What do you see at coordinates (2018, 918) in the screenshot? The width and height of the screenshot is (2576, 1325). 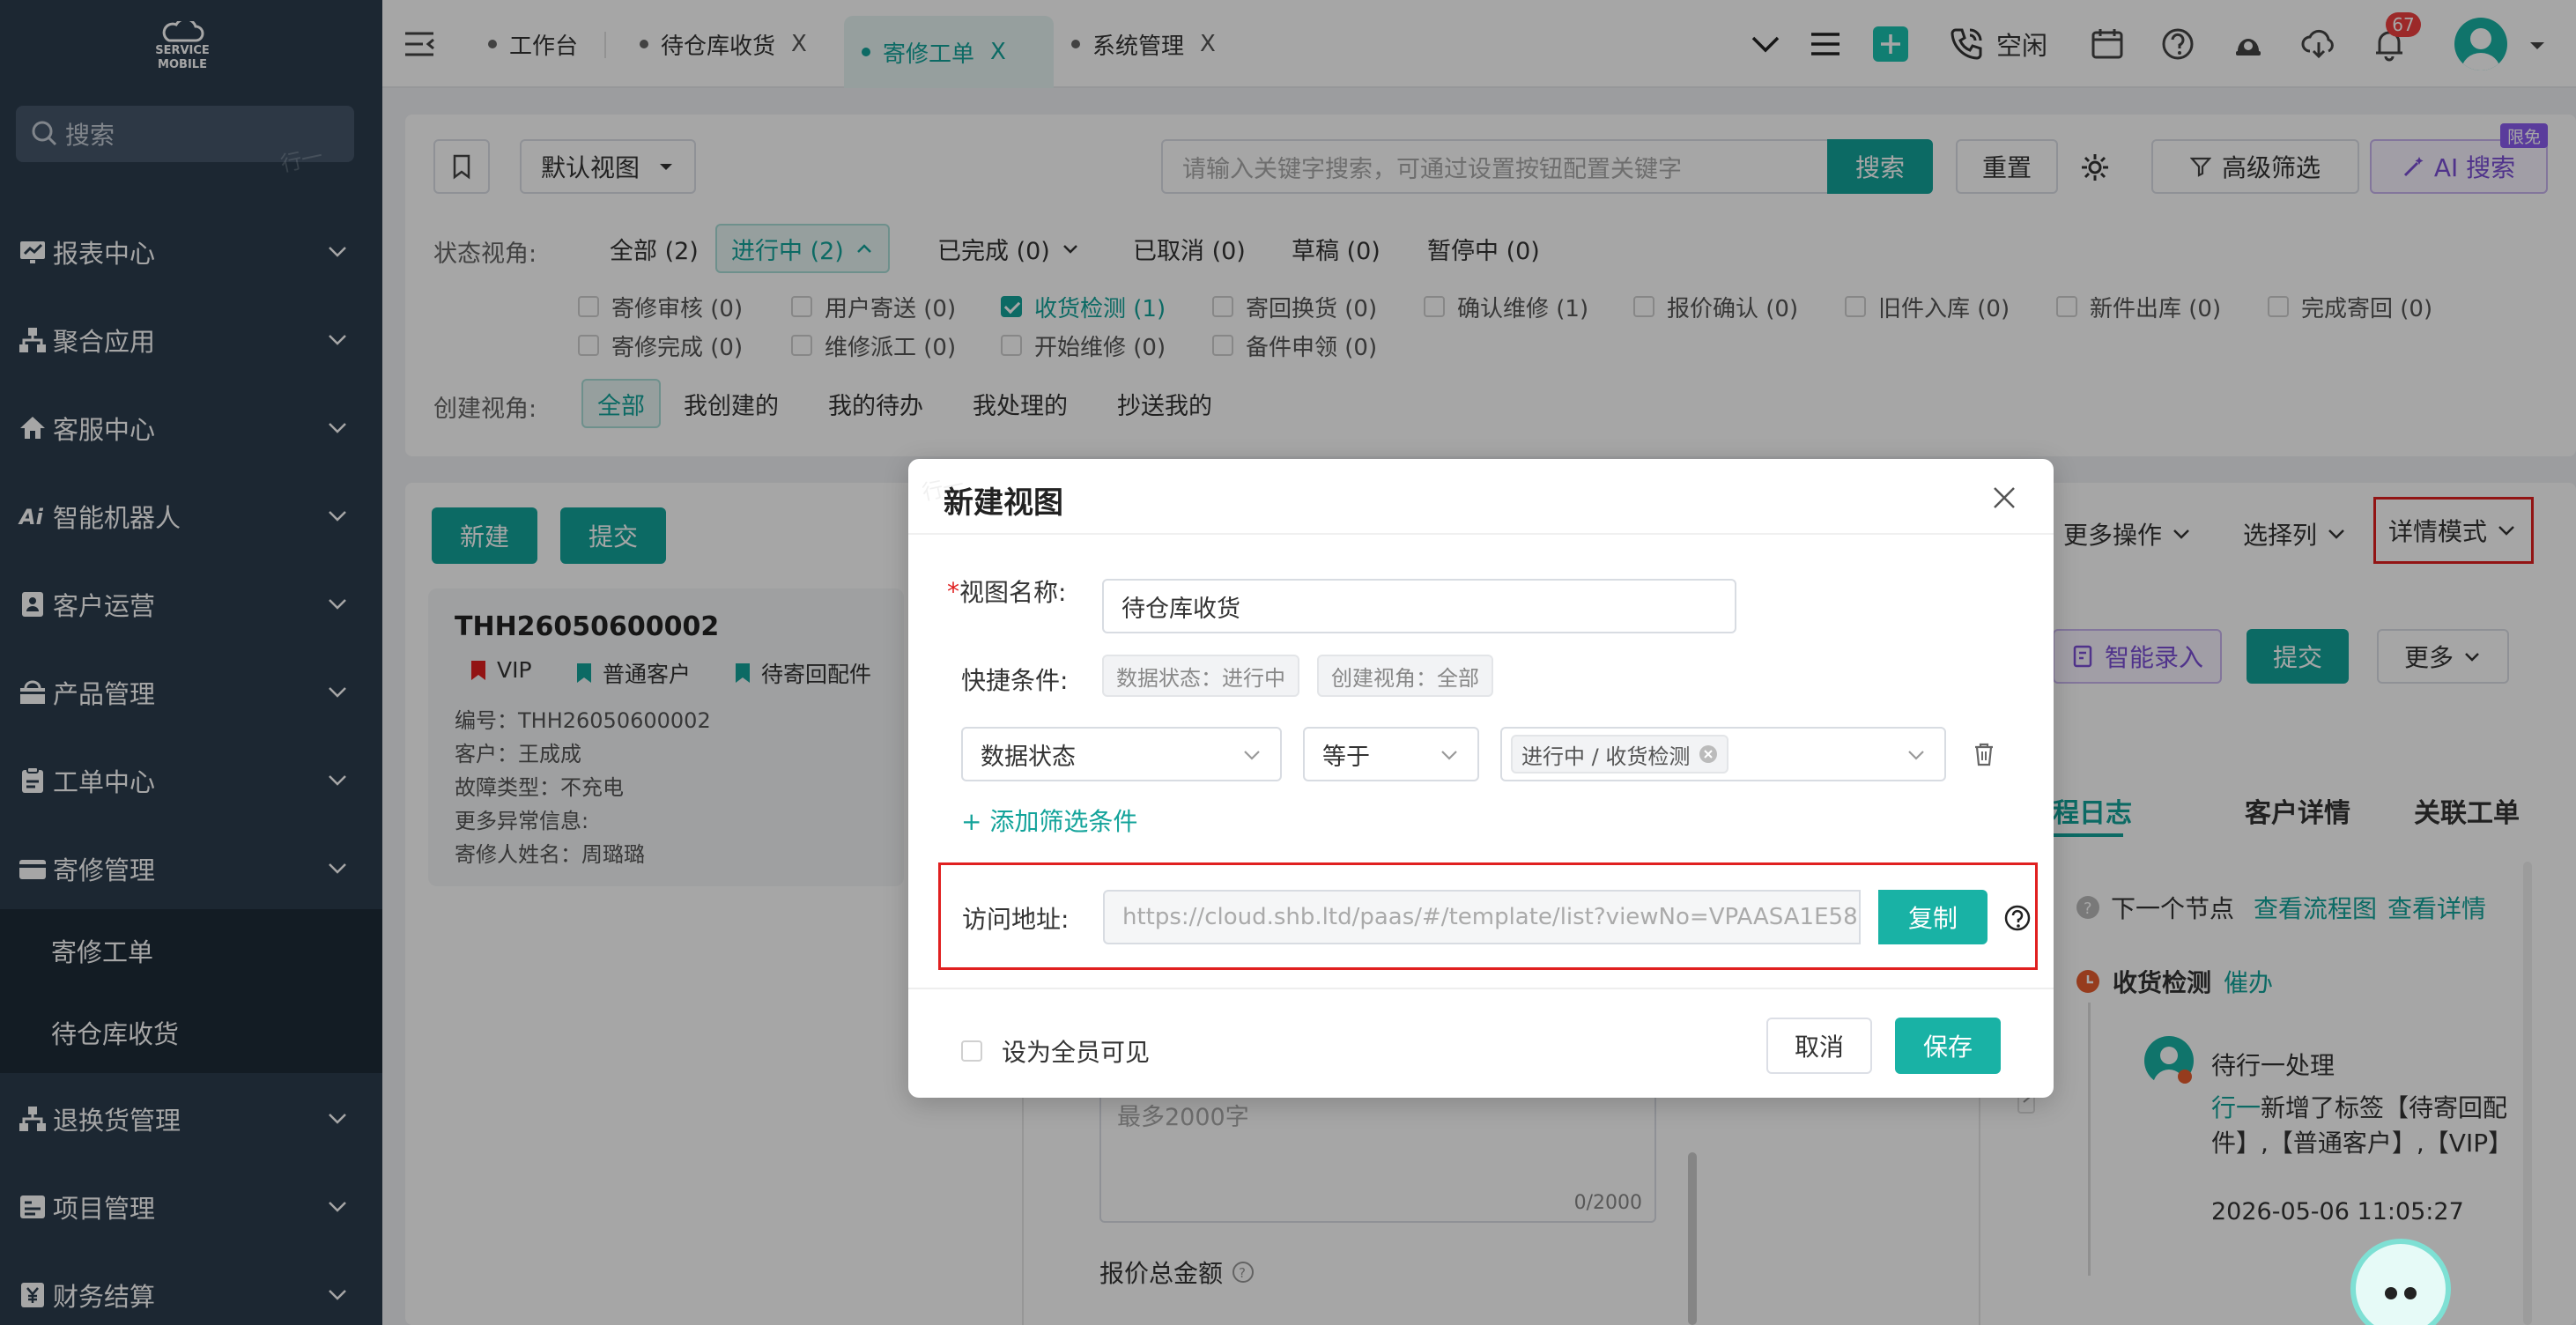 I see `help-icon` at bounding box center [2018, 918].